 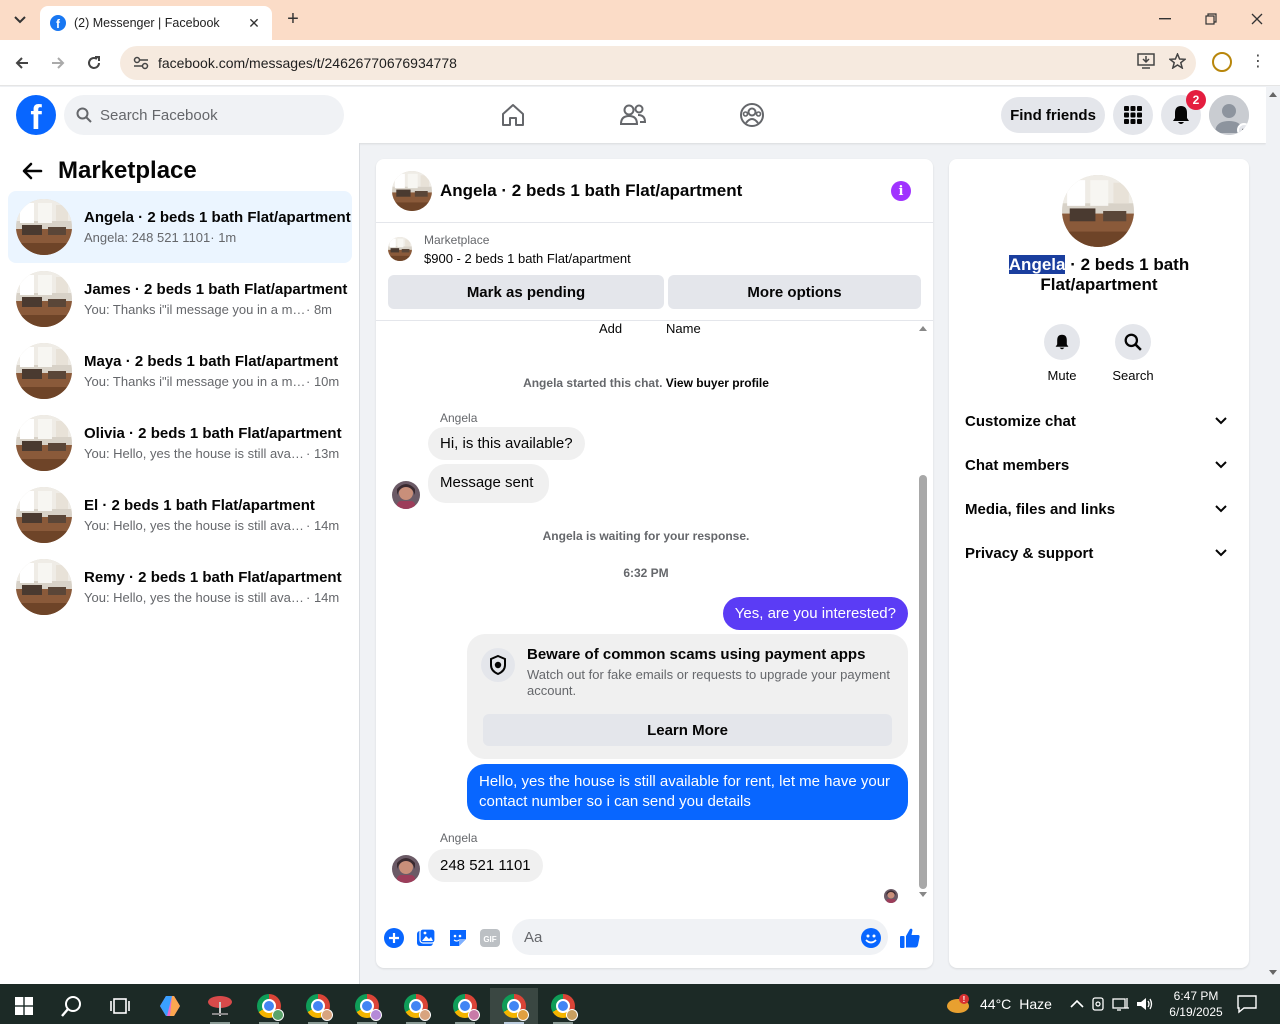 What do you see at coordinates (1273, 535) in the screenshot?
I see `page-scrollbar` at bounding box center [1273, 535].